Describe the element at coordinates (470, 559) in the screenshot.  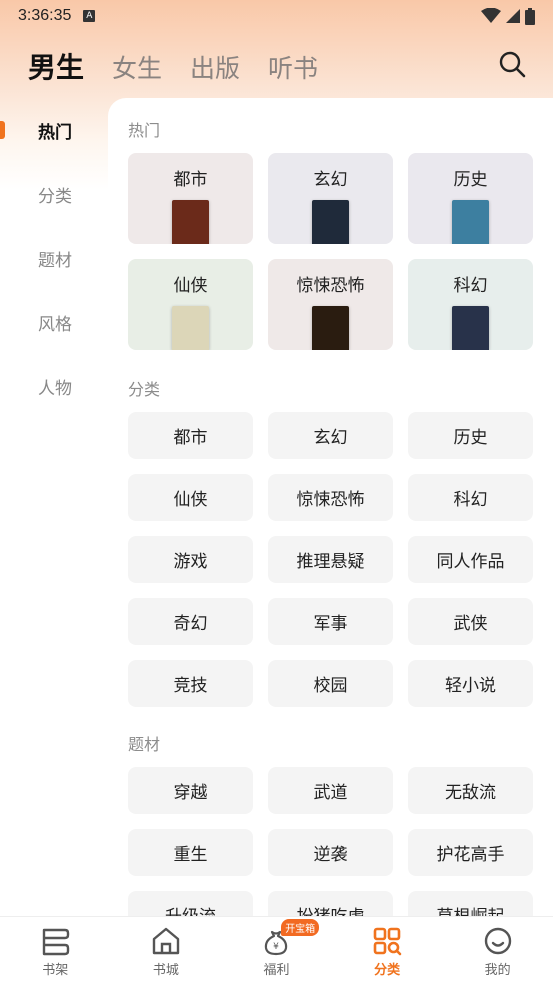
I see `category-tag: 同人作品` at that location.